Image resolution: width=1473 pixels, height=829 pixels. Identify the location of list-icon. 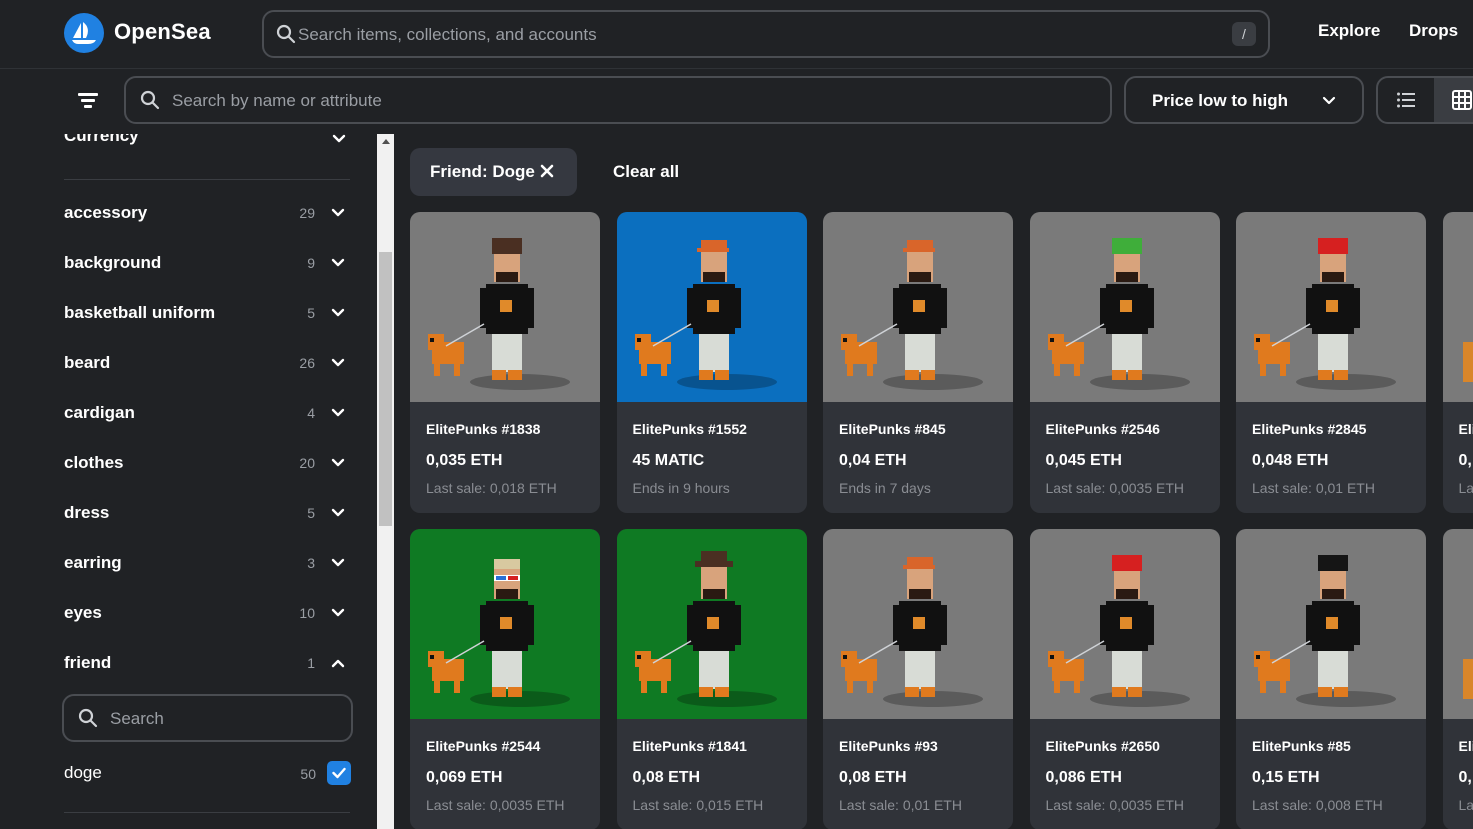
(1406, 100).